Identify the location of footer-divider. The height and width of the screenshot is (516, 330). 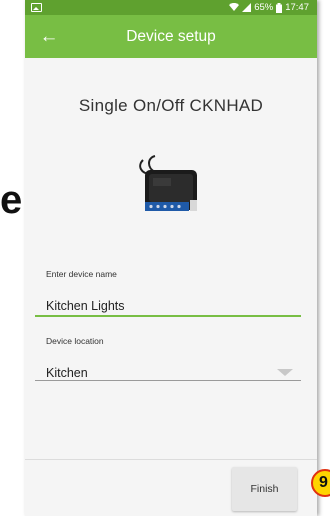
(171, 459).